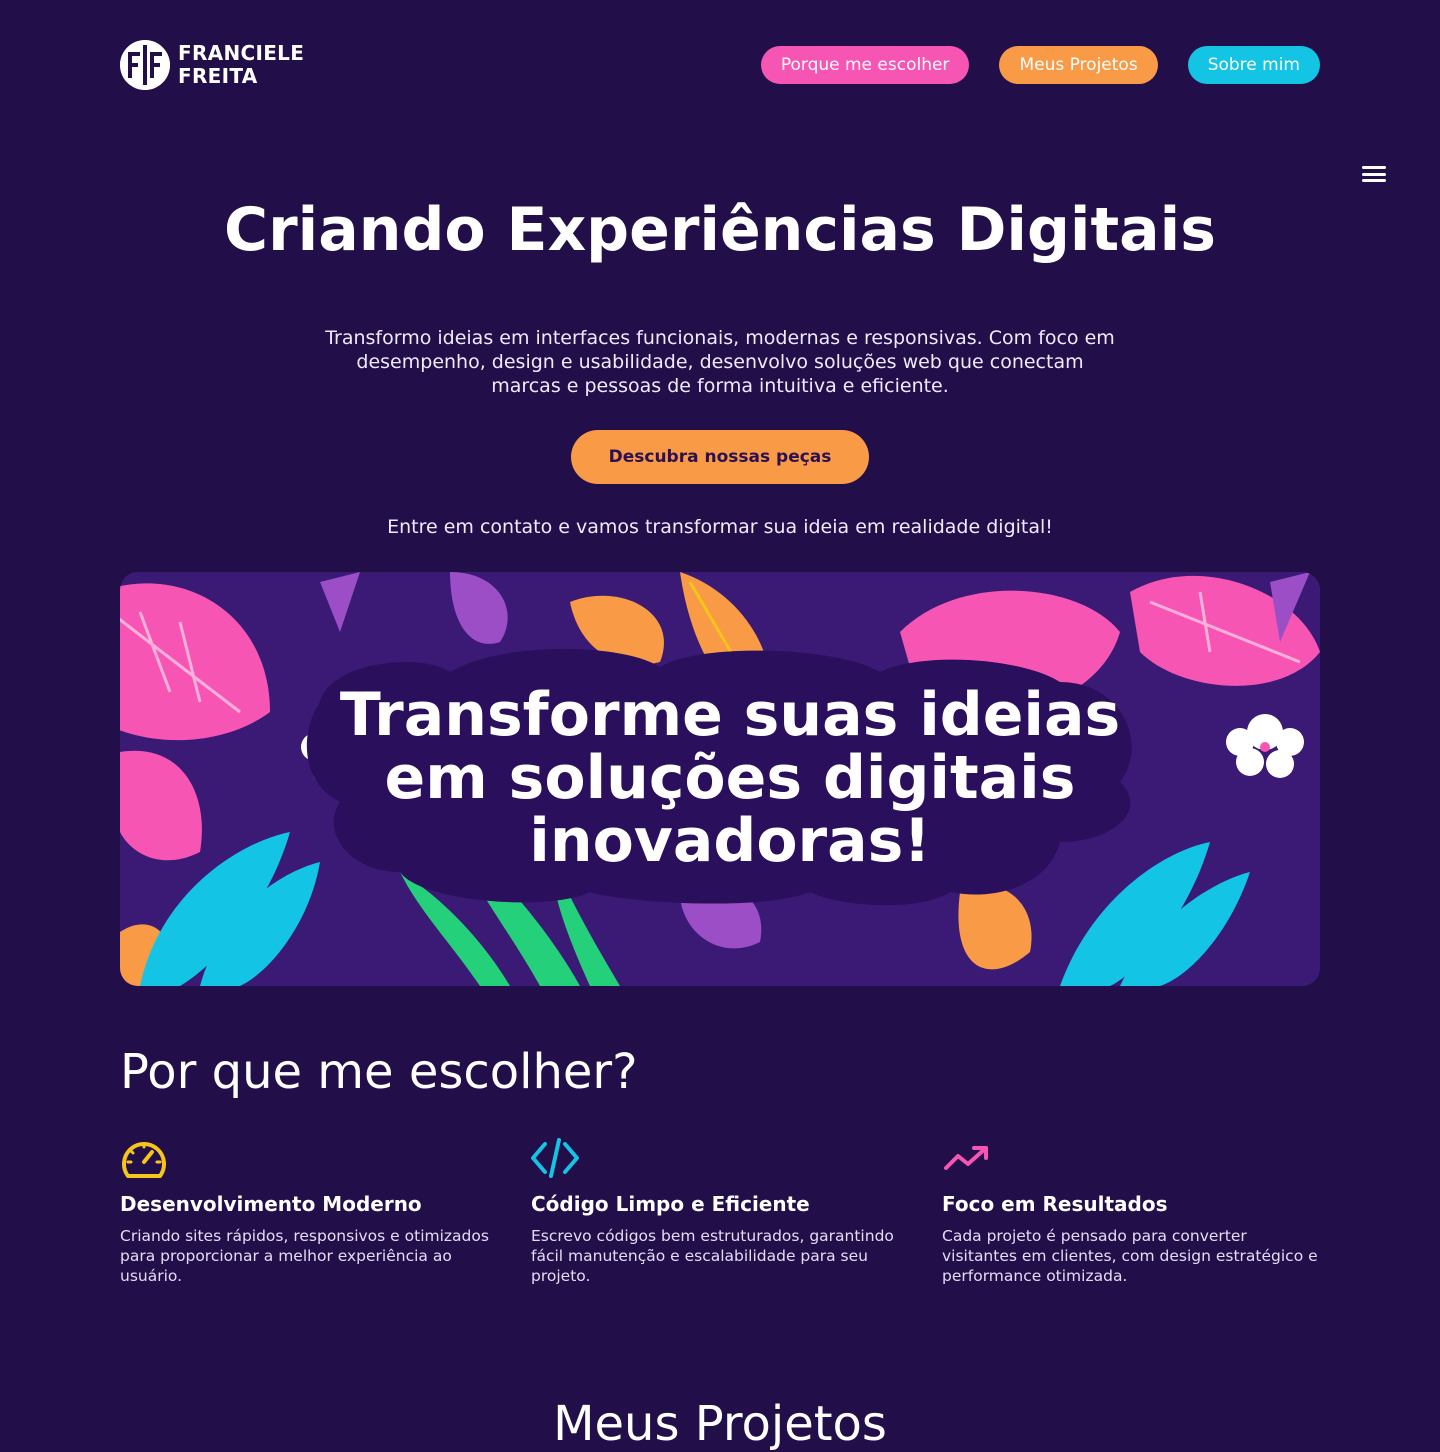 The width and height of the screenshot is (1440, 1452). Describe the element at coordinates (144, 1159) in the screenshot. I see `speedometer-icon` at that location.